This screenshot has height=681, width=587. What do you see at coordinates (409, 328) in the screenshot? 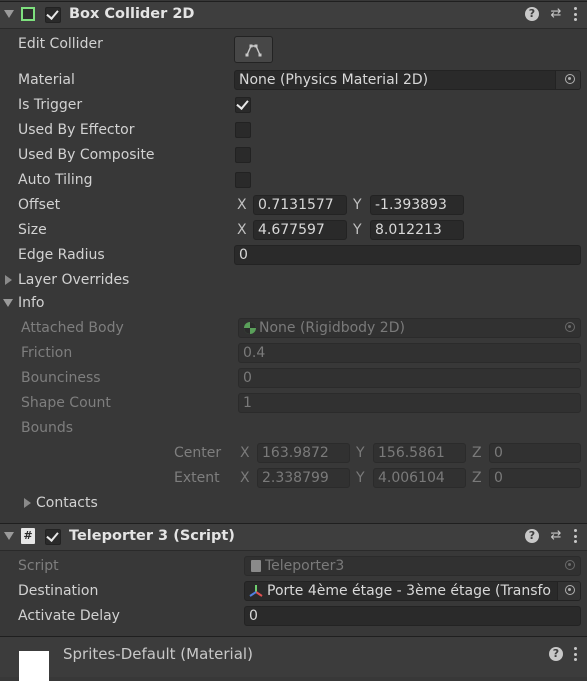
I see `attached-body-field: None (Rigidbody 2D)` at bounding box center [409, 328].